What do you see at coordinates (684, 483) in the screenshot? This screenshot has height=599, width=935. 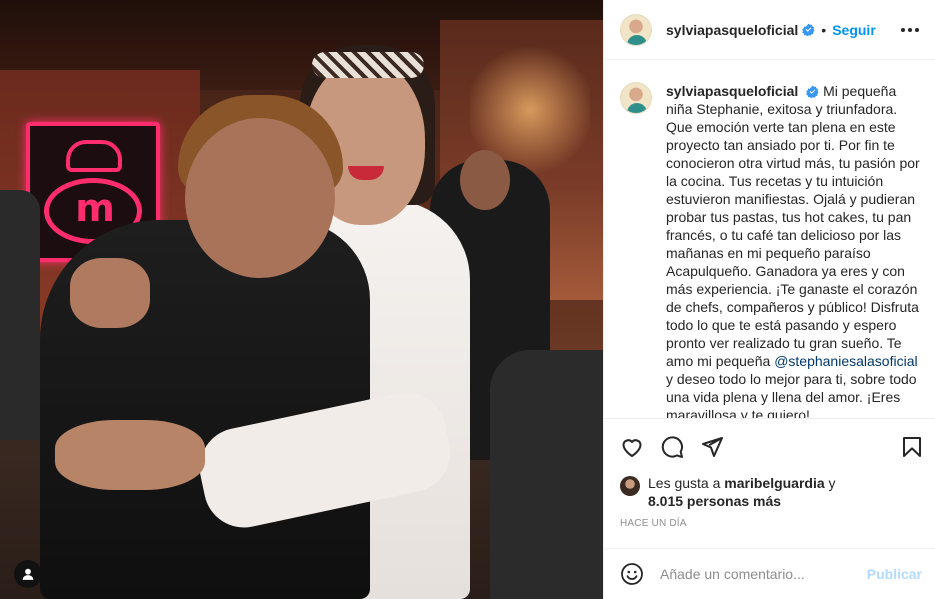 I see `likes-prefix: Les gusta a` at bounding box center [684, 483].